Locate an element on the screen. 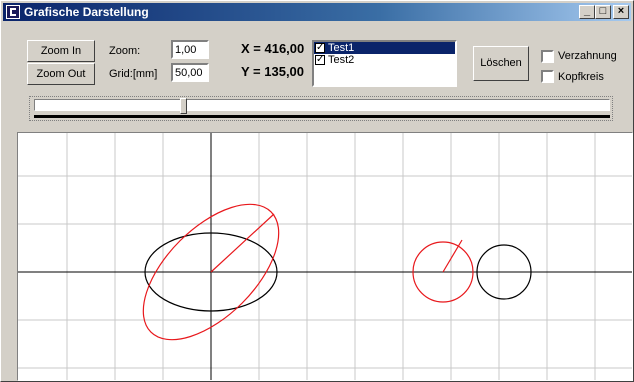 This screenshot has height=382, width=634. app-icon is located at coordinates (13, 12).